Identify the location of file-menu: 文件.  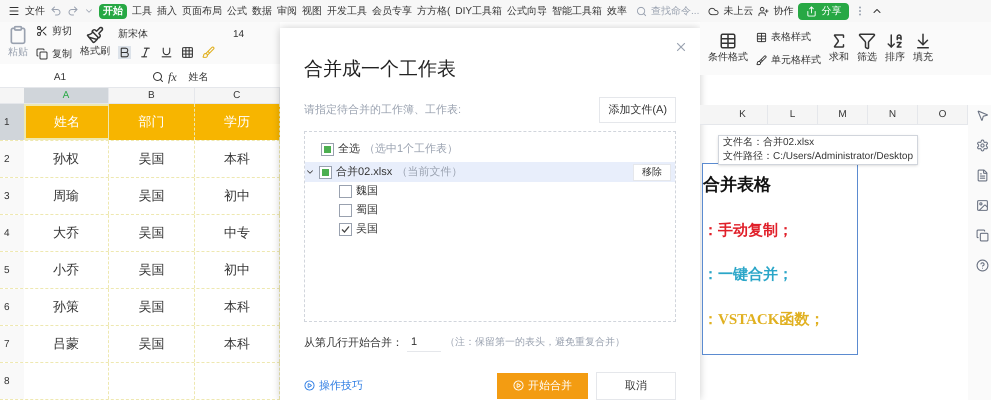
(35, 11).